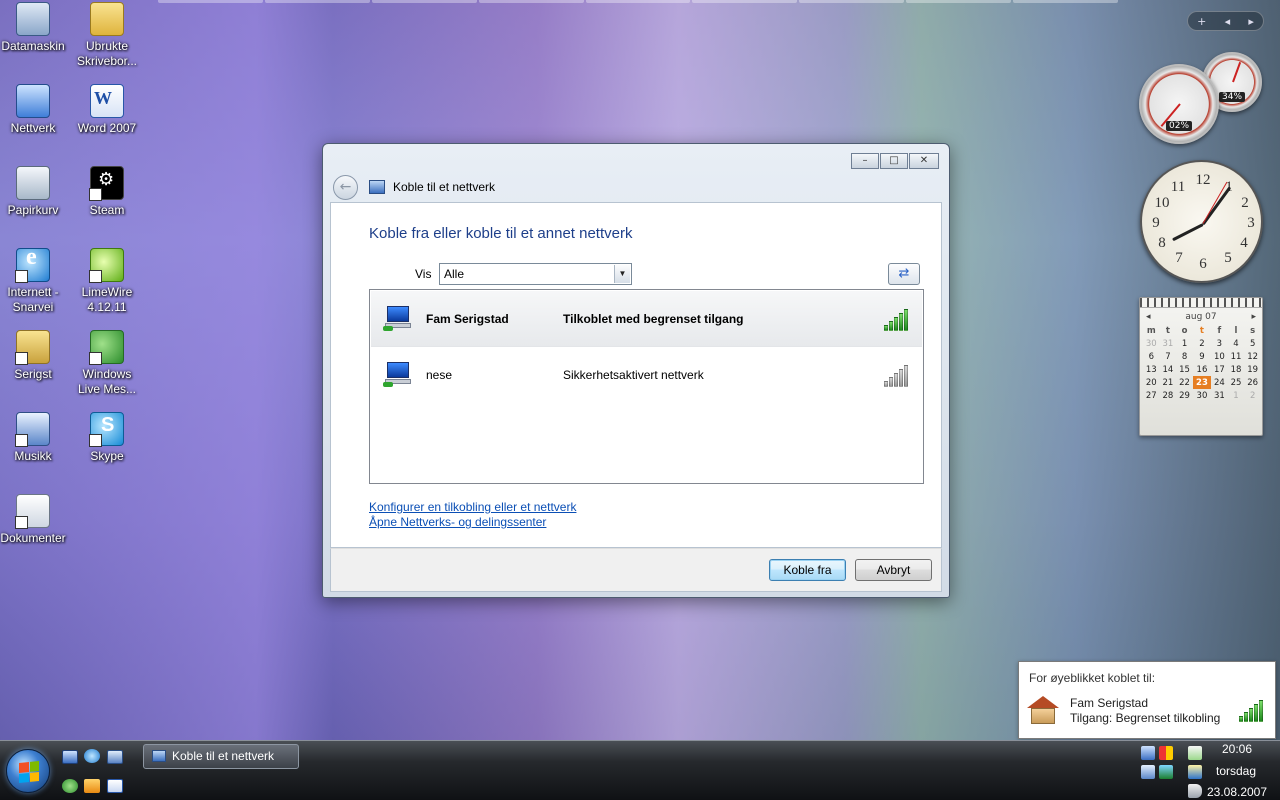  Describe the element at coordinates (1251, 223) in the screenshot. I see `clock-number: 3` at that location.